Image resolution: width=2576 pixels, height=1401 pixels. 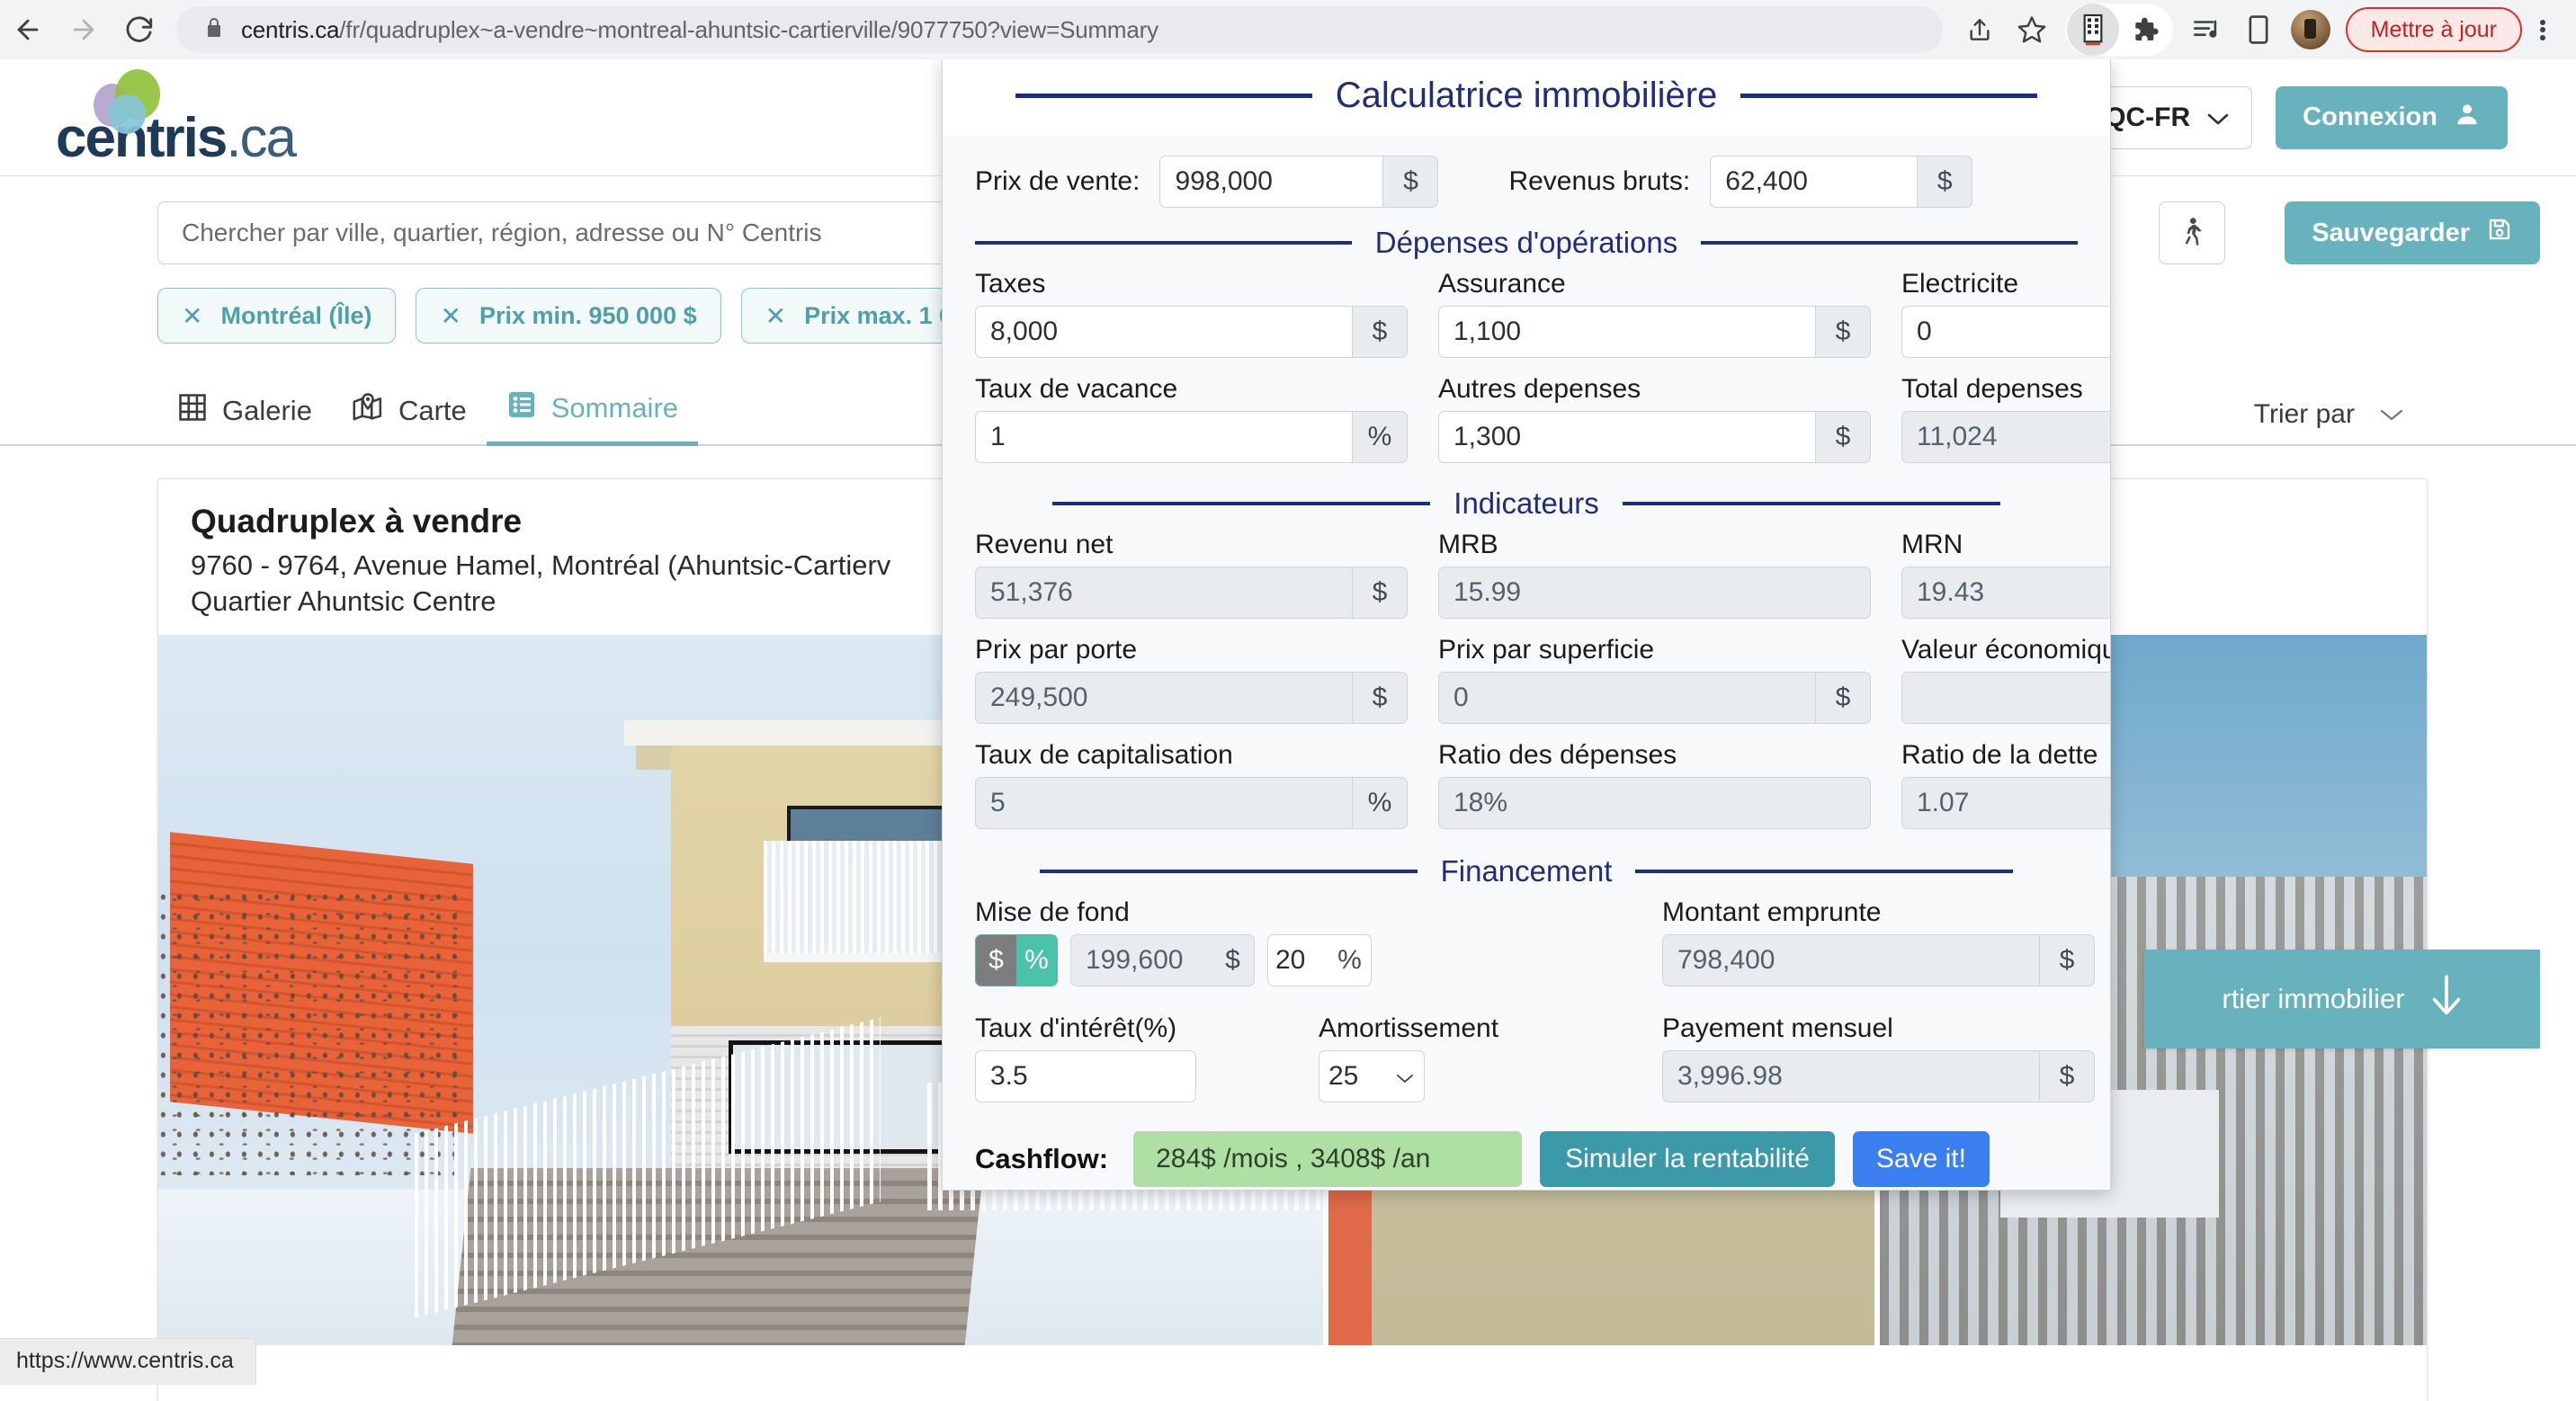 What do you see at coordinates (192, 411) in the screenshot?
I see `grid-icon` at bounding box center [192, 411].